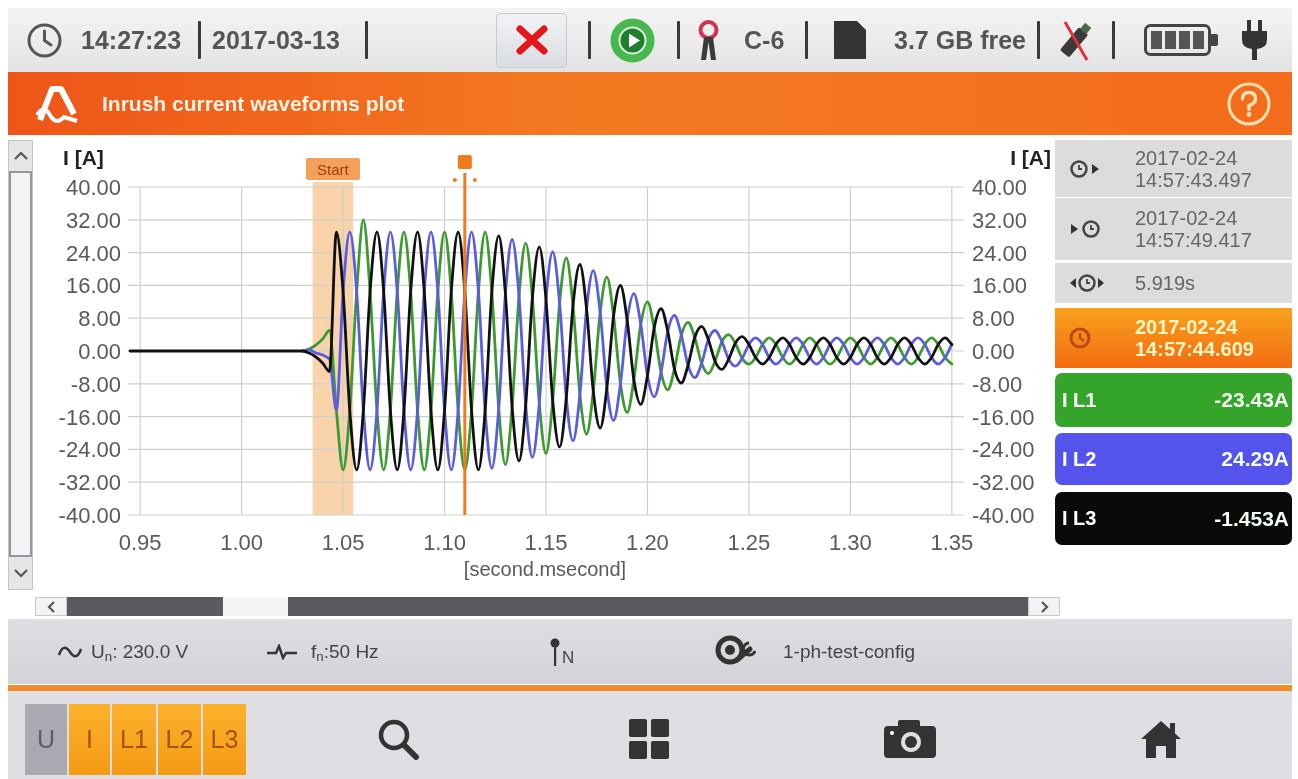  I want to click on x-tick-label: 1.05, so click(343, 542).